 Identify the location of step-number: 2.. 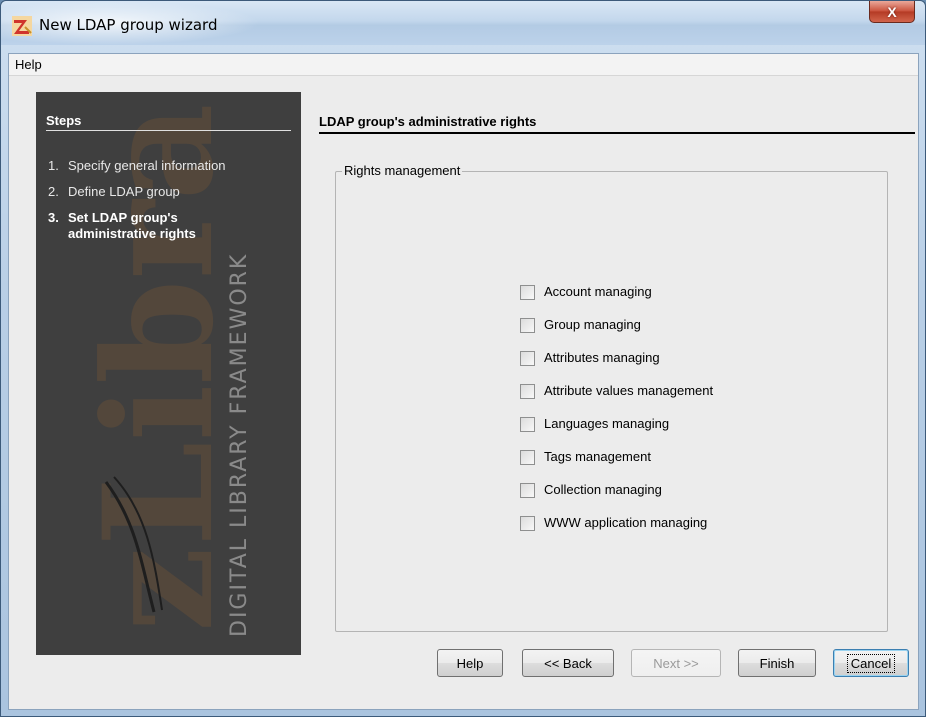
(53, 191).